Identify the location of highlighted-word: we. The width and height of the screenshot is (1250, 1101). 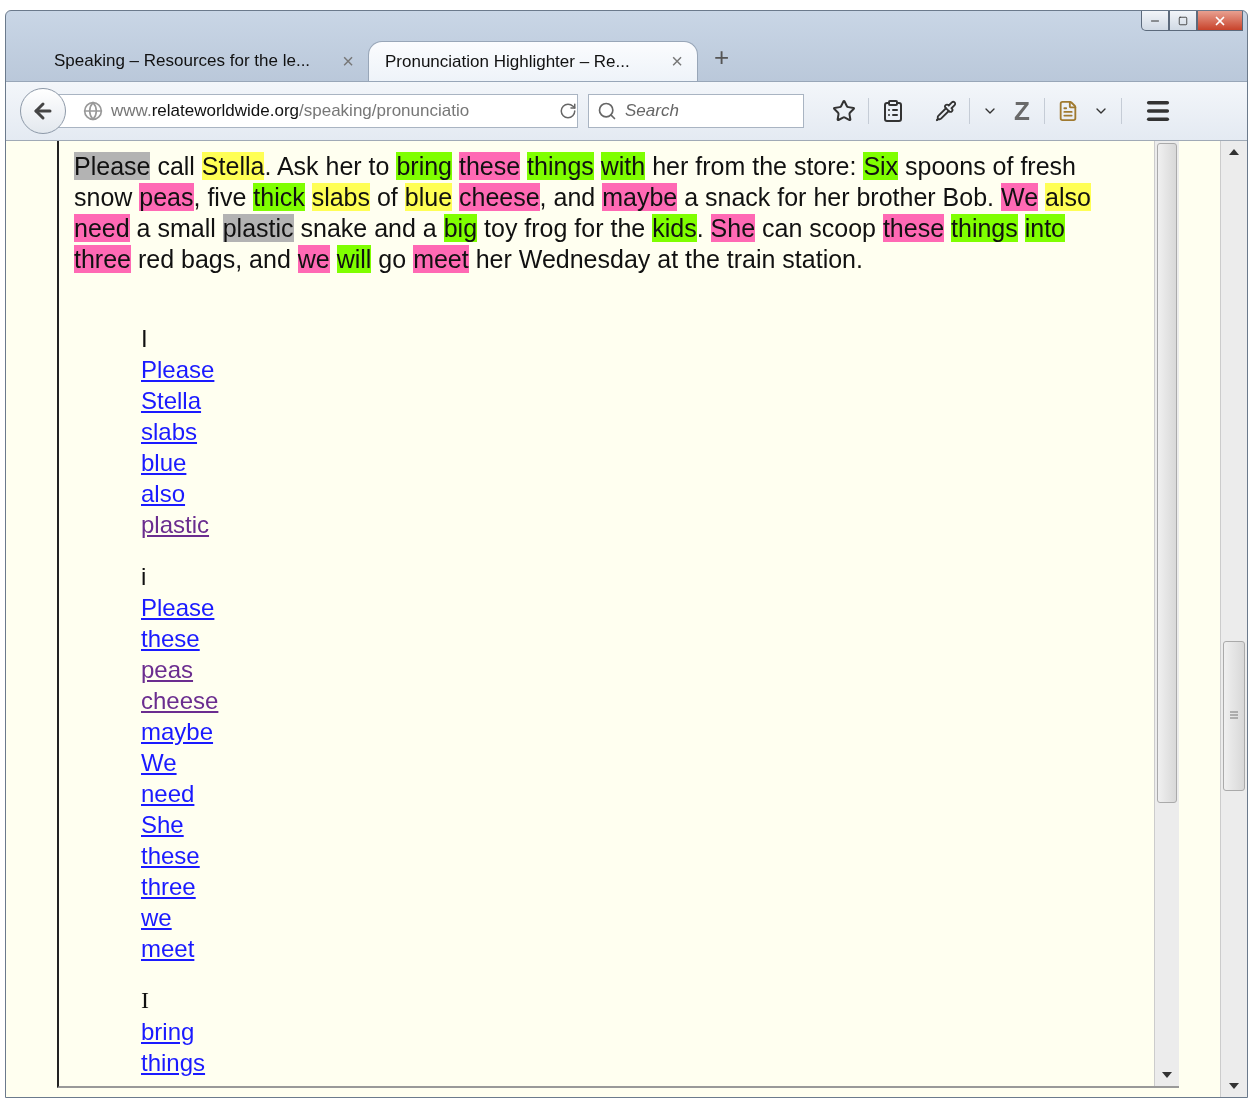
(313, 259).